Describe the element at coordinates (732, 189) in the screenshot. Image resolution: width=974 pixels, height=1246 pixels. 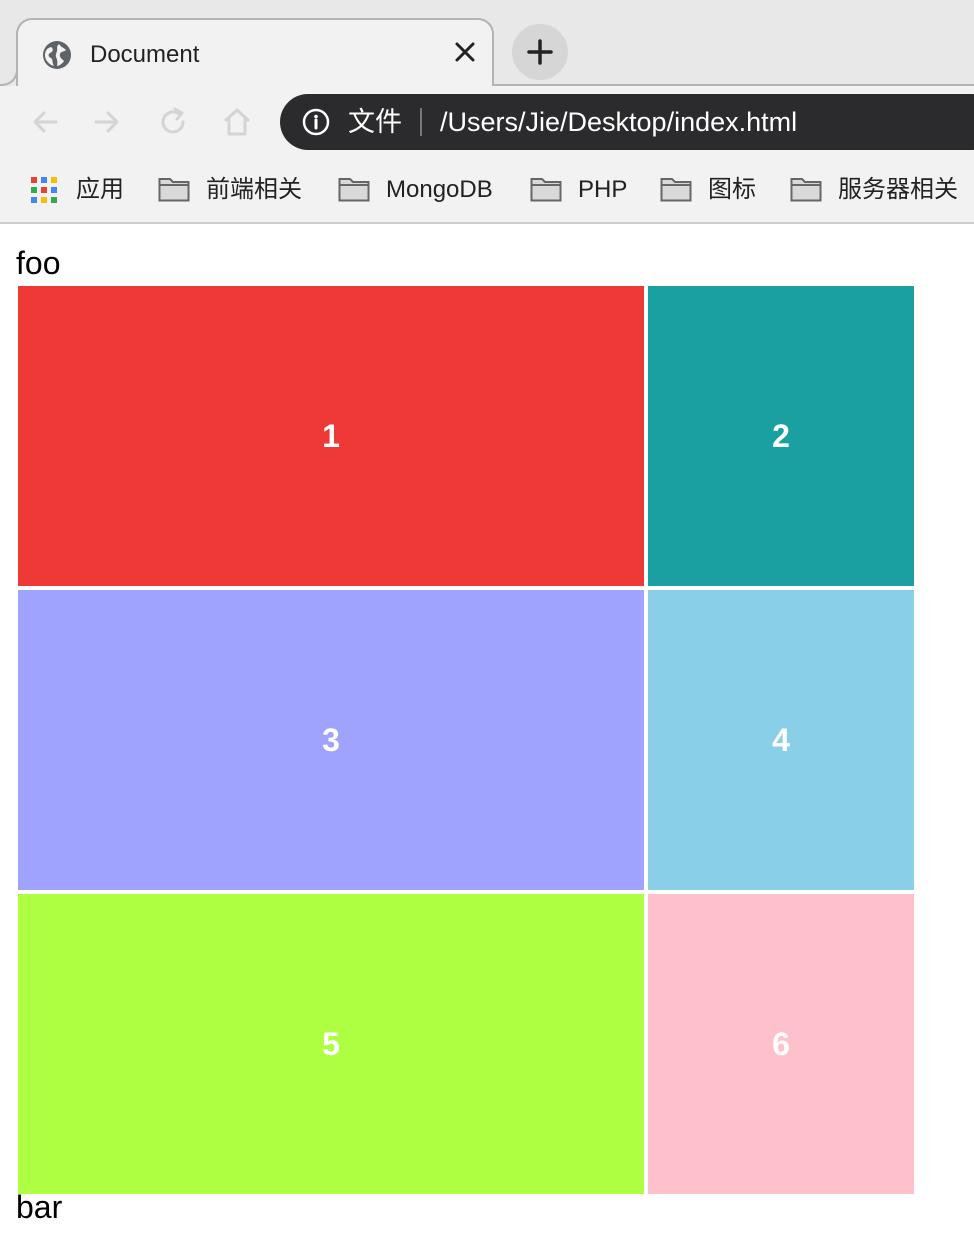
I see `bookmark-label: 图标` at that location.